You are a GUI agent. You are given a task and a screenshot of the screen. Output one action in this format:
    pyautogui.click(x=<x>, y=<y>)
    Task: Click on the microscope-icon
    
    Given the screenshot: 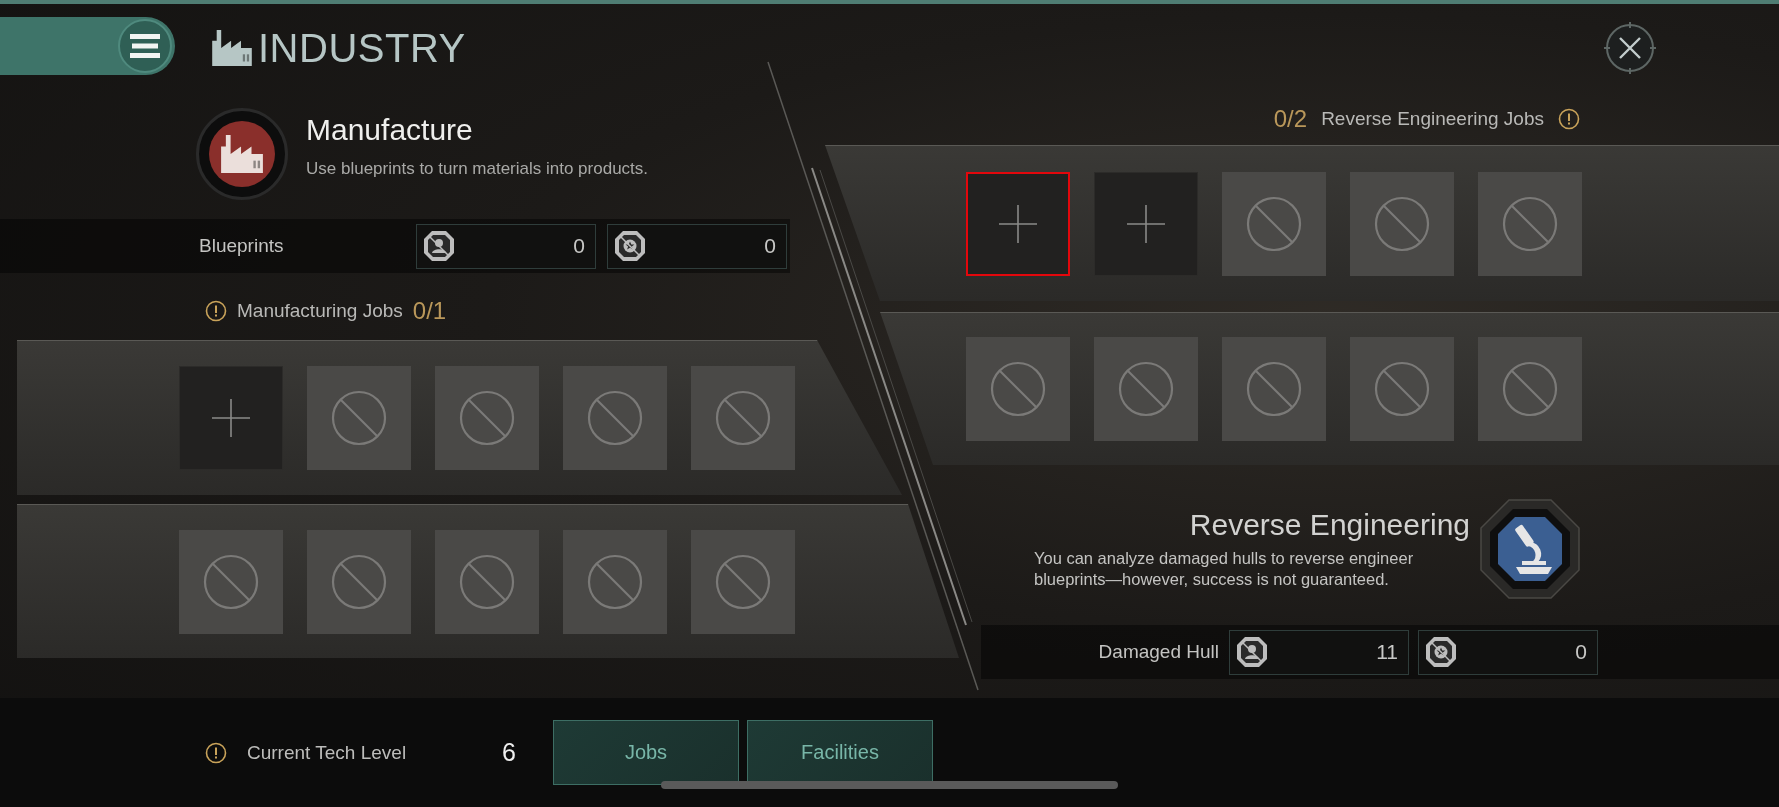 What is the action you would take?
    pyautogui.click(x=1530, y=549)
    